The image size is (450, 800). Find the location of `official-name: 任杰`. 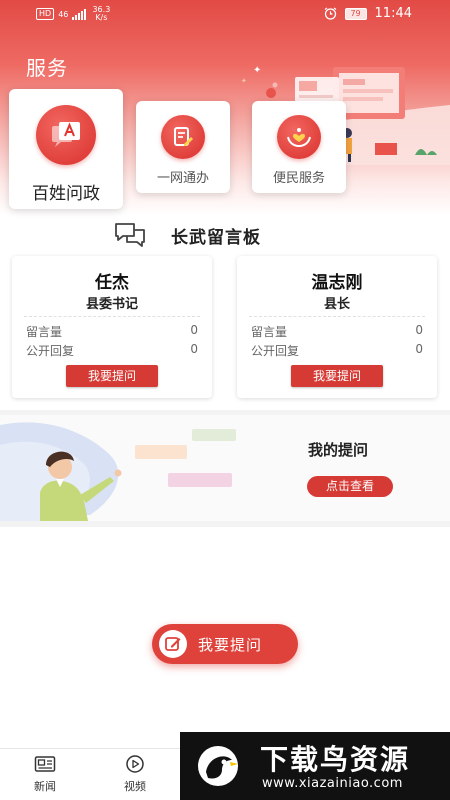

official-name: 任杰 is located at coordinates (112, 283).